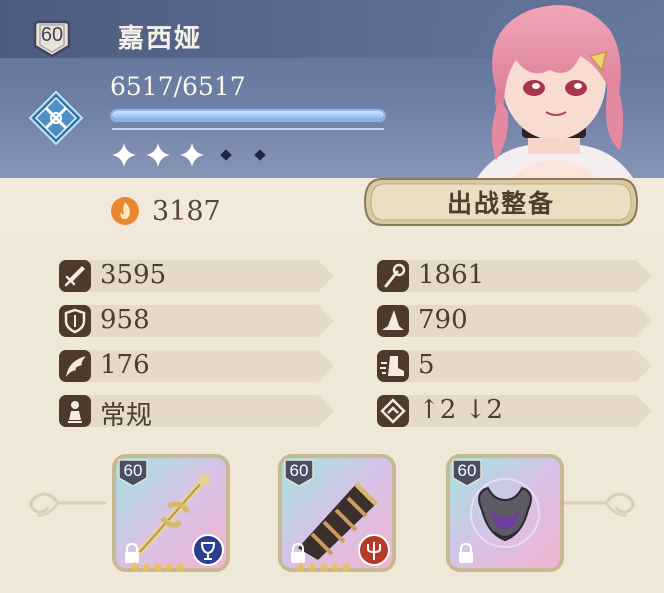 The width and height of the screenshot is (664, 593). I want to click on chalice-icon, so click(208, 550).